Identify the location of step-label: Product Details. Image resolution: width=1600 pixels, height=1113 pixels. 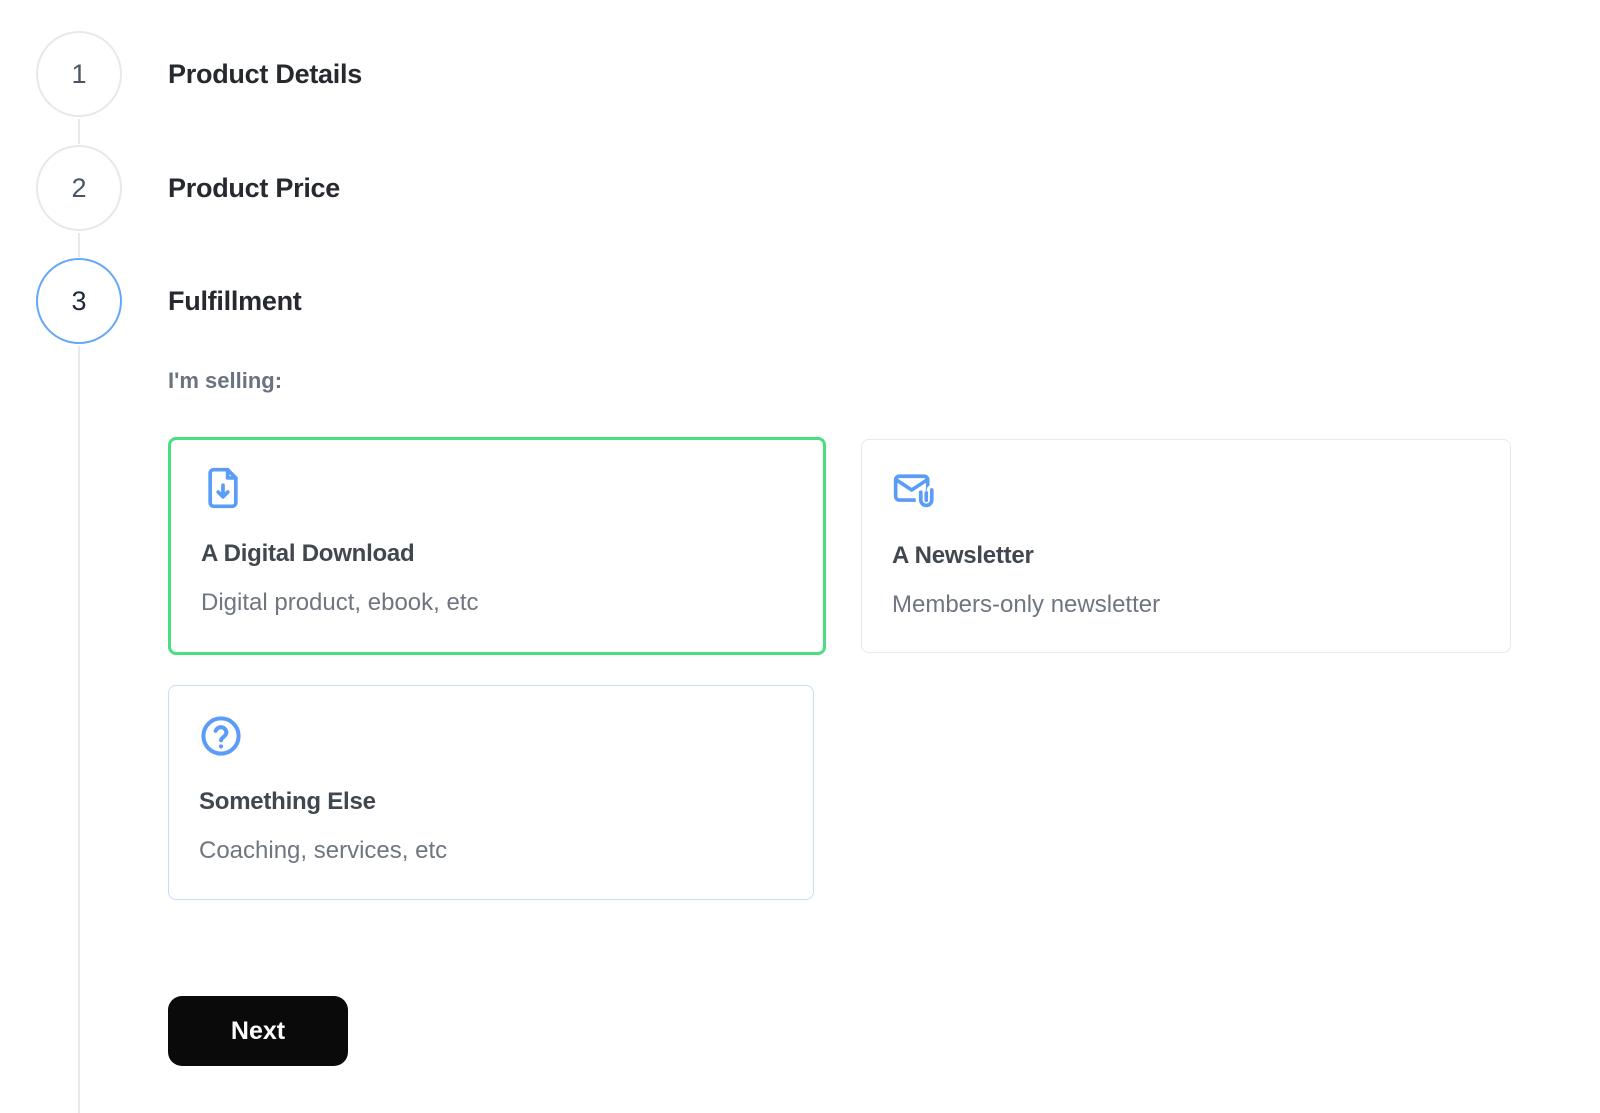
(265, 73).